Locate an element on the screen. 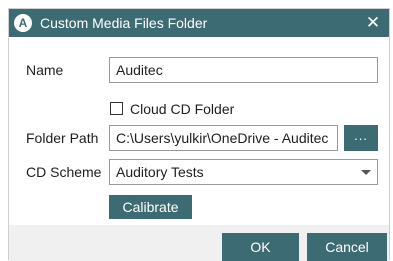 The width and height of the screenshot is (393, 261). title-bar: A Custom Media Files Folder ✕ is located at coordinates (199, 23).